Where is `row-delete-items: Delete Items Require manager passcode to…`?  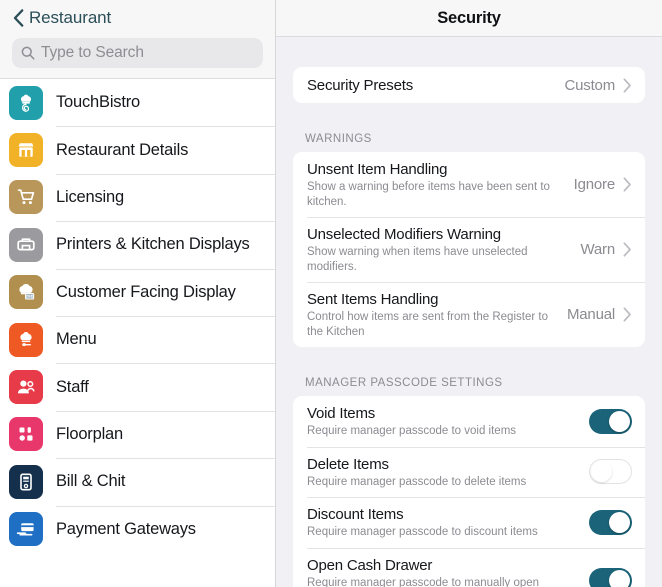 row-delete-items: Delete Items Require manager passcode to… is located at coordinates (469, 472).